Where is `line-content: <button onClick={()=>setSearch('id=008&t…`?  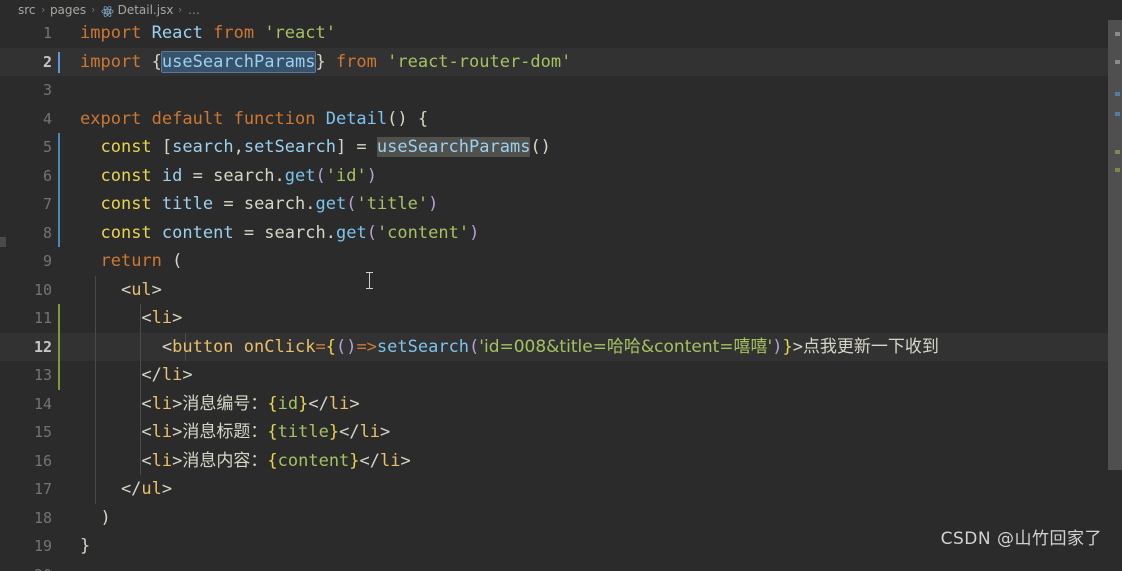
line-content: <button onClick={()=>setSearch('id=008&t… is located at coordinates (509, 346).